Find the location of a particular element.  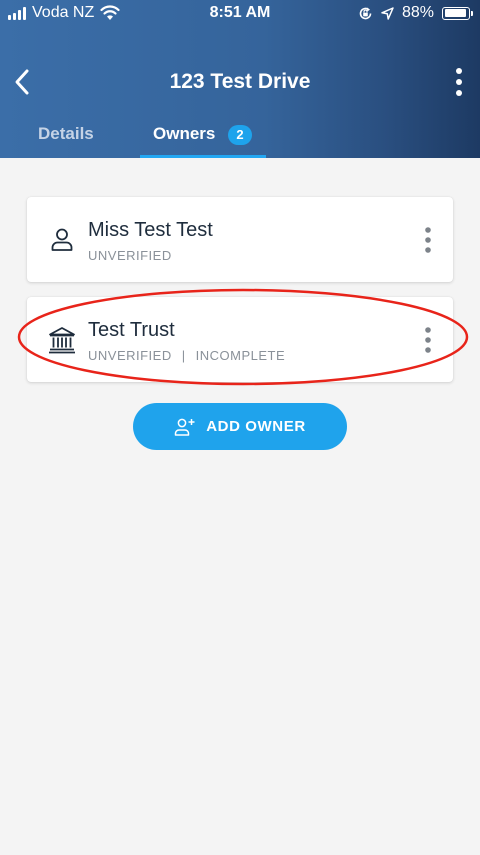

battery-percent: 88% is located at coordinates (417, 12).